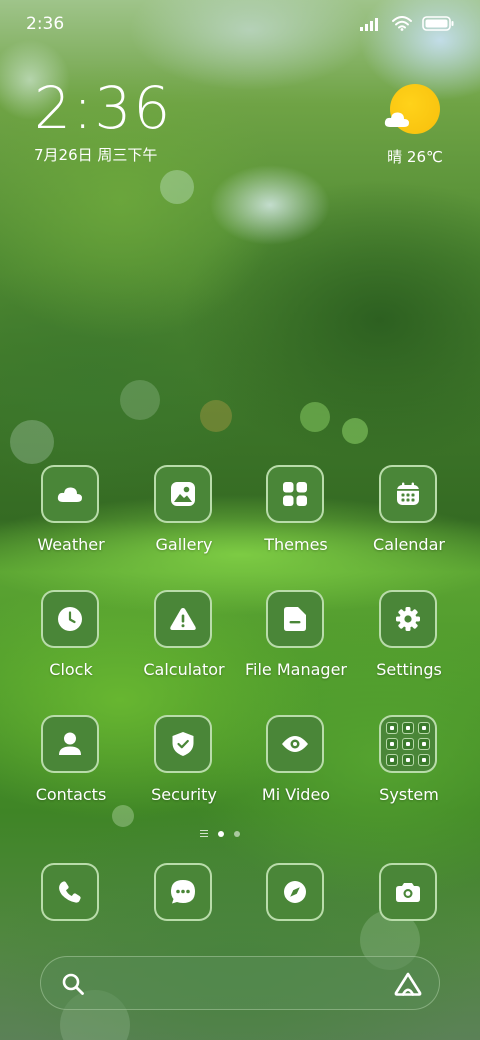 The height and width of the screenshot is (1040, 480). Describe the element at coordinates (103, 108) in the screenshot. I see `widget-time: 2:36` at that location.